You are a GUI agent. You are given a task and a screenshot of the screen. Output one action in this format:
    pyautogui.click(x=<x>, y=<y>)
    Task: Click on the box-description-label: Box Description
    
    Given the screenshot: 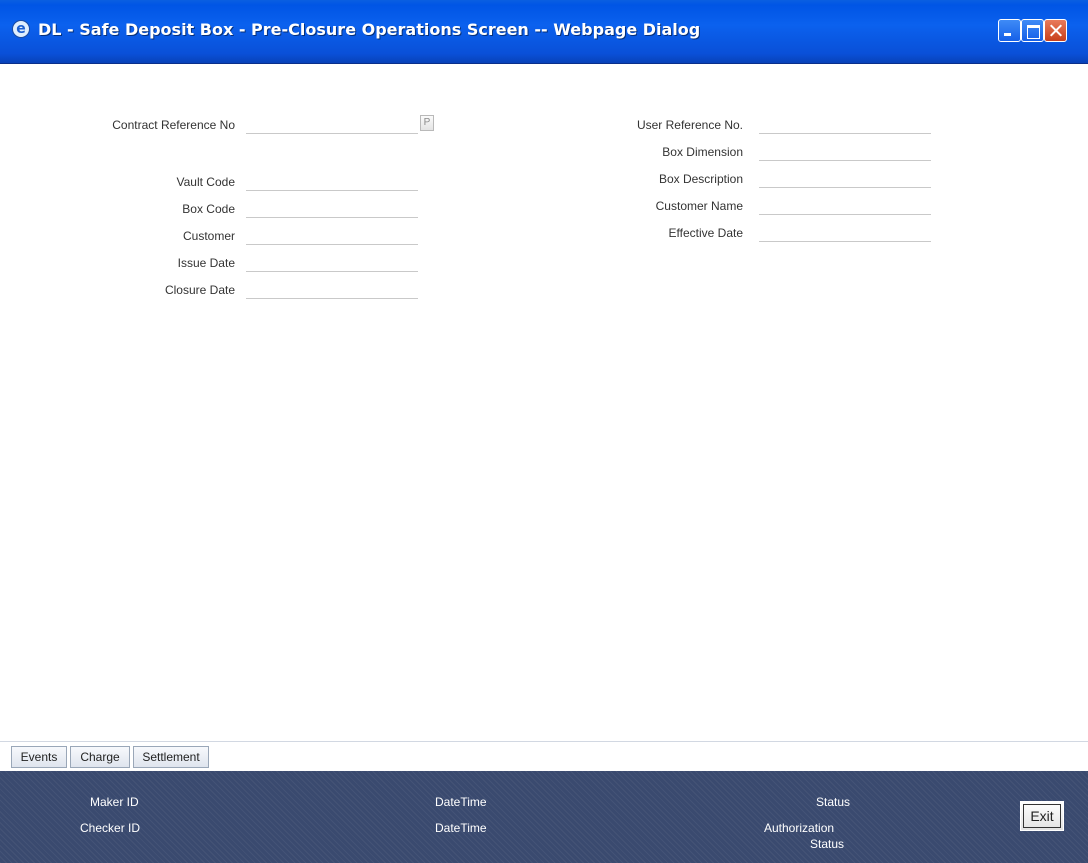 What is the action you would take?
    pyautogui.click(x=700, y=179)
    